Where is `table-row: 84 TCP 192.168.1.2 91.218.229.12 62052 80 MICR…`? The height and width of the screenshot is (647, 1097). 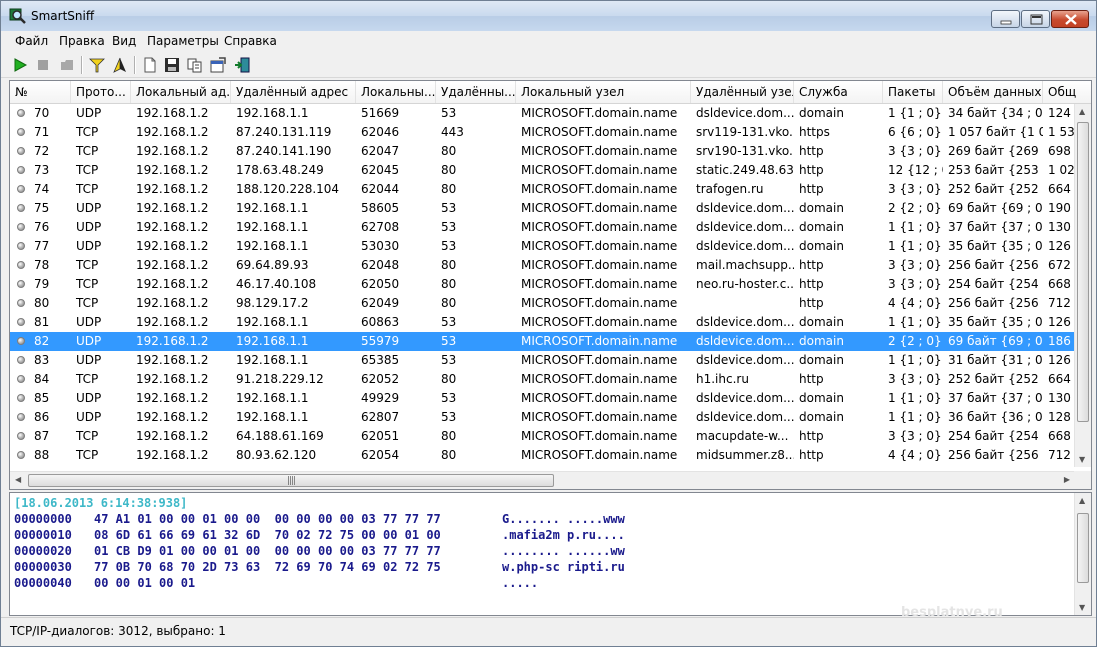 table-row: 84 TCP 192.168.1.2 91.218.229.12 62052 80 MICR… is located at coordinates (542, 379).